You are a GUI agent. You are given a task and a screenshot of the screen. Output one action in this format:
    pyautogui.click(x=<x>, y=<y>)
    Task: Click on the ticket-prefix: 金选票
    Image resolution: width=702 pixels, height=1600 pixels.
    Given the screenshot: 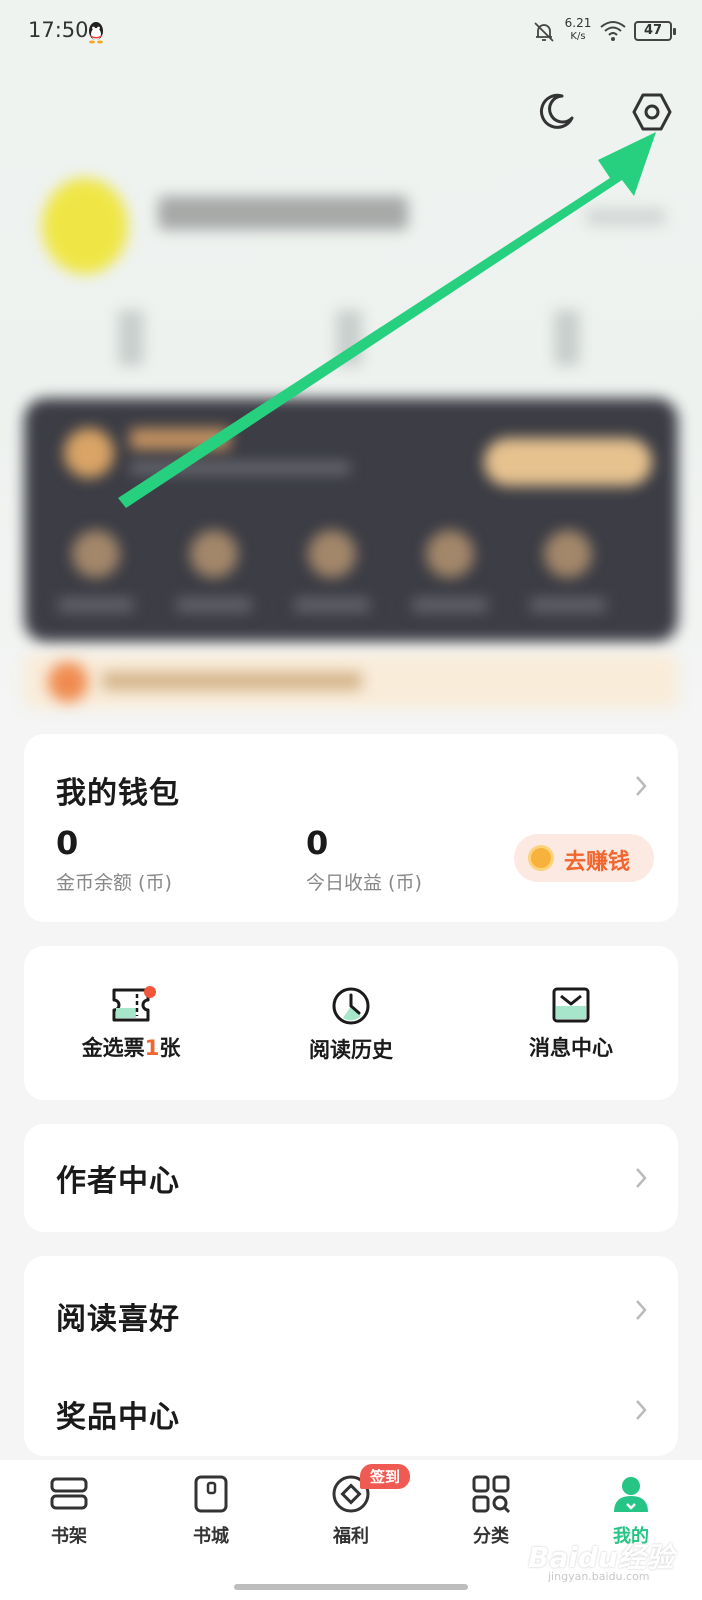 What is the action you would take?
    pyautogui.click(x=113, y=1048)
    